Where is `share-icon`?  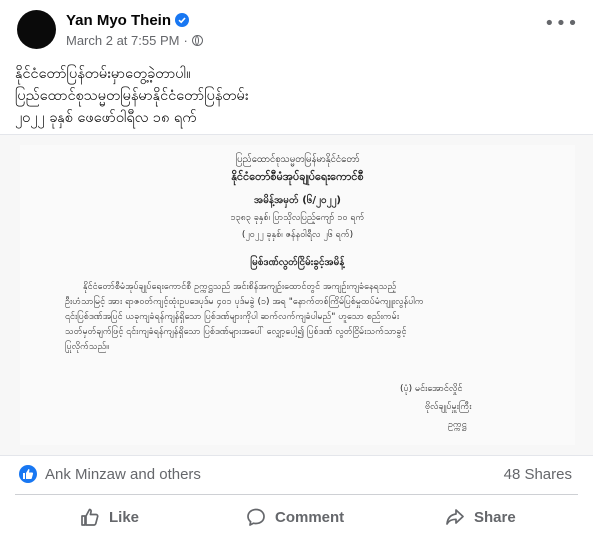 share-icon is located at coordinates (455, 517).